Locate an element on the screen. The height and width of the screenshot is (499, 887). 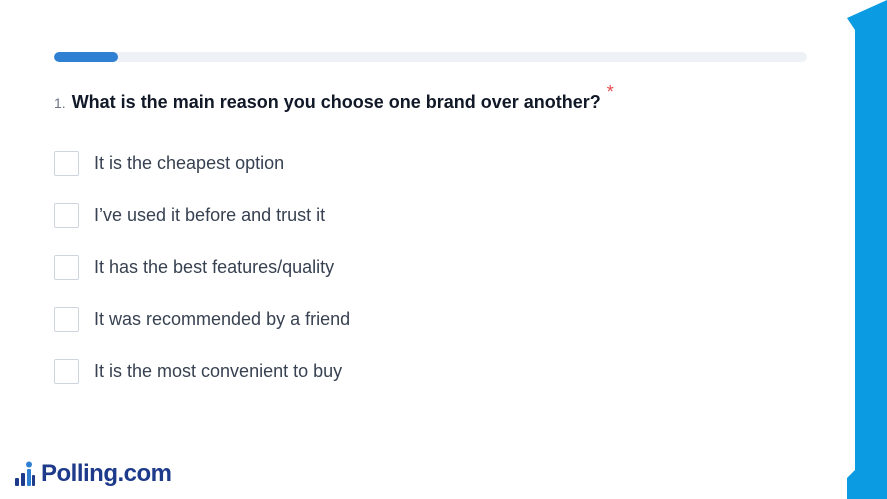
option-quality: It has the best features/quality is located at coordinates (202, 267).